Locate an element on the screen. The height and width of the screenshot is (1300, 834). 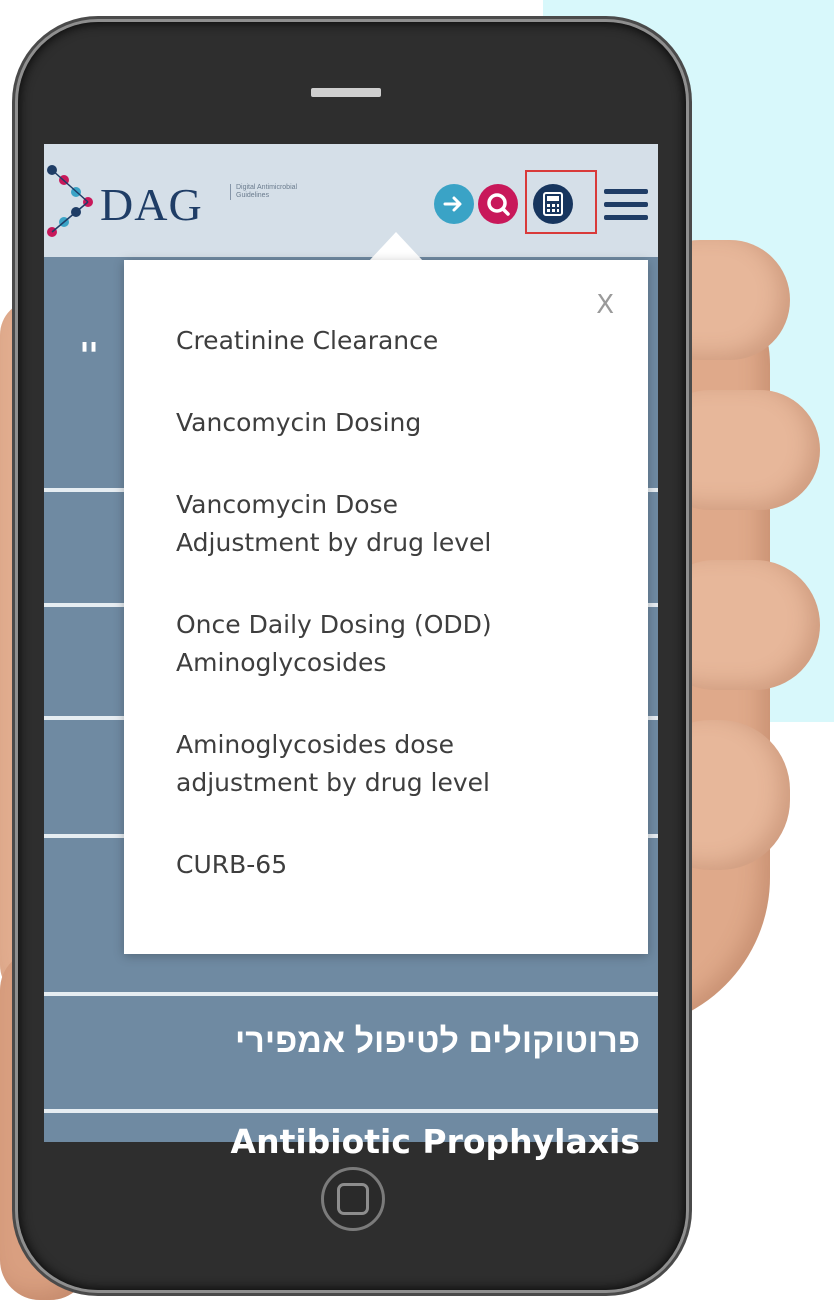
menu-item-empiric-protocols: פרוטוקולים לטיפול אמפירי is located at coordinates (351, 1041).